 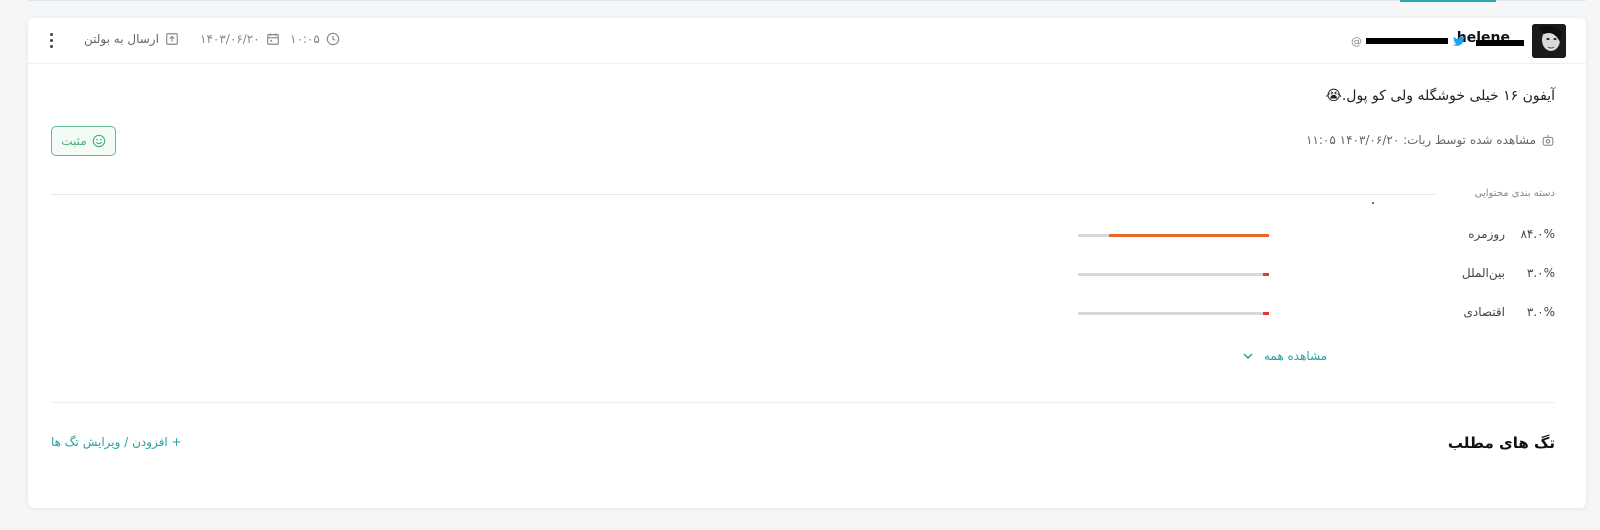 I want to click on time-text: ۱۰:۰۵, so click(x=305, y=39).